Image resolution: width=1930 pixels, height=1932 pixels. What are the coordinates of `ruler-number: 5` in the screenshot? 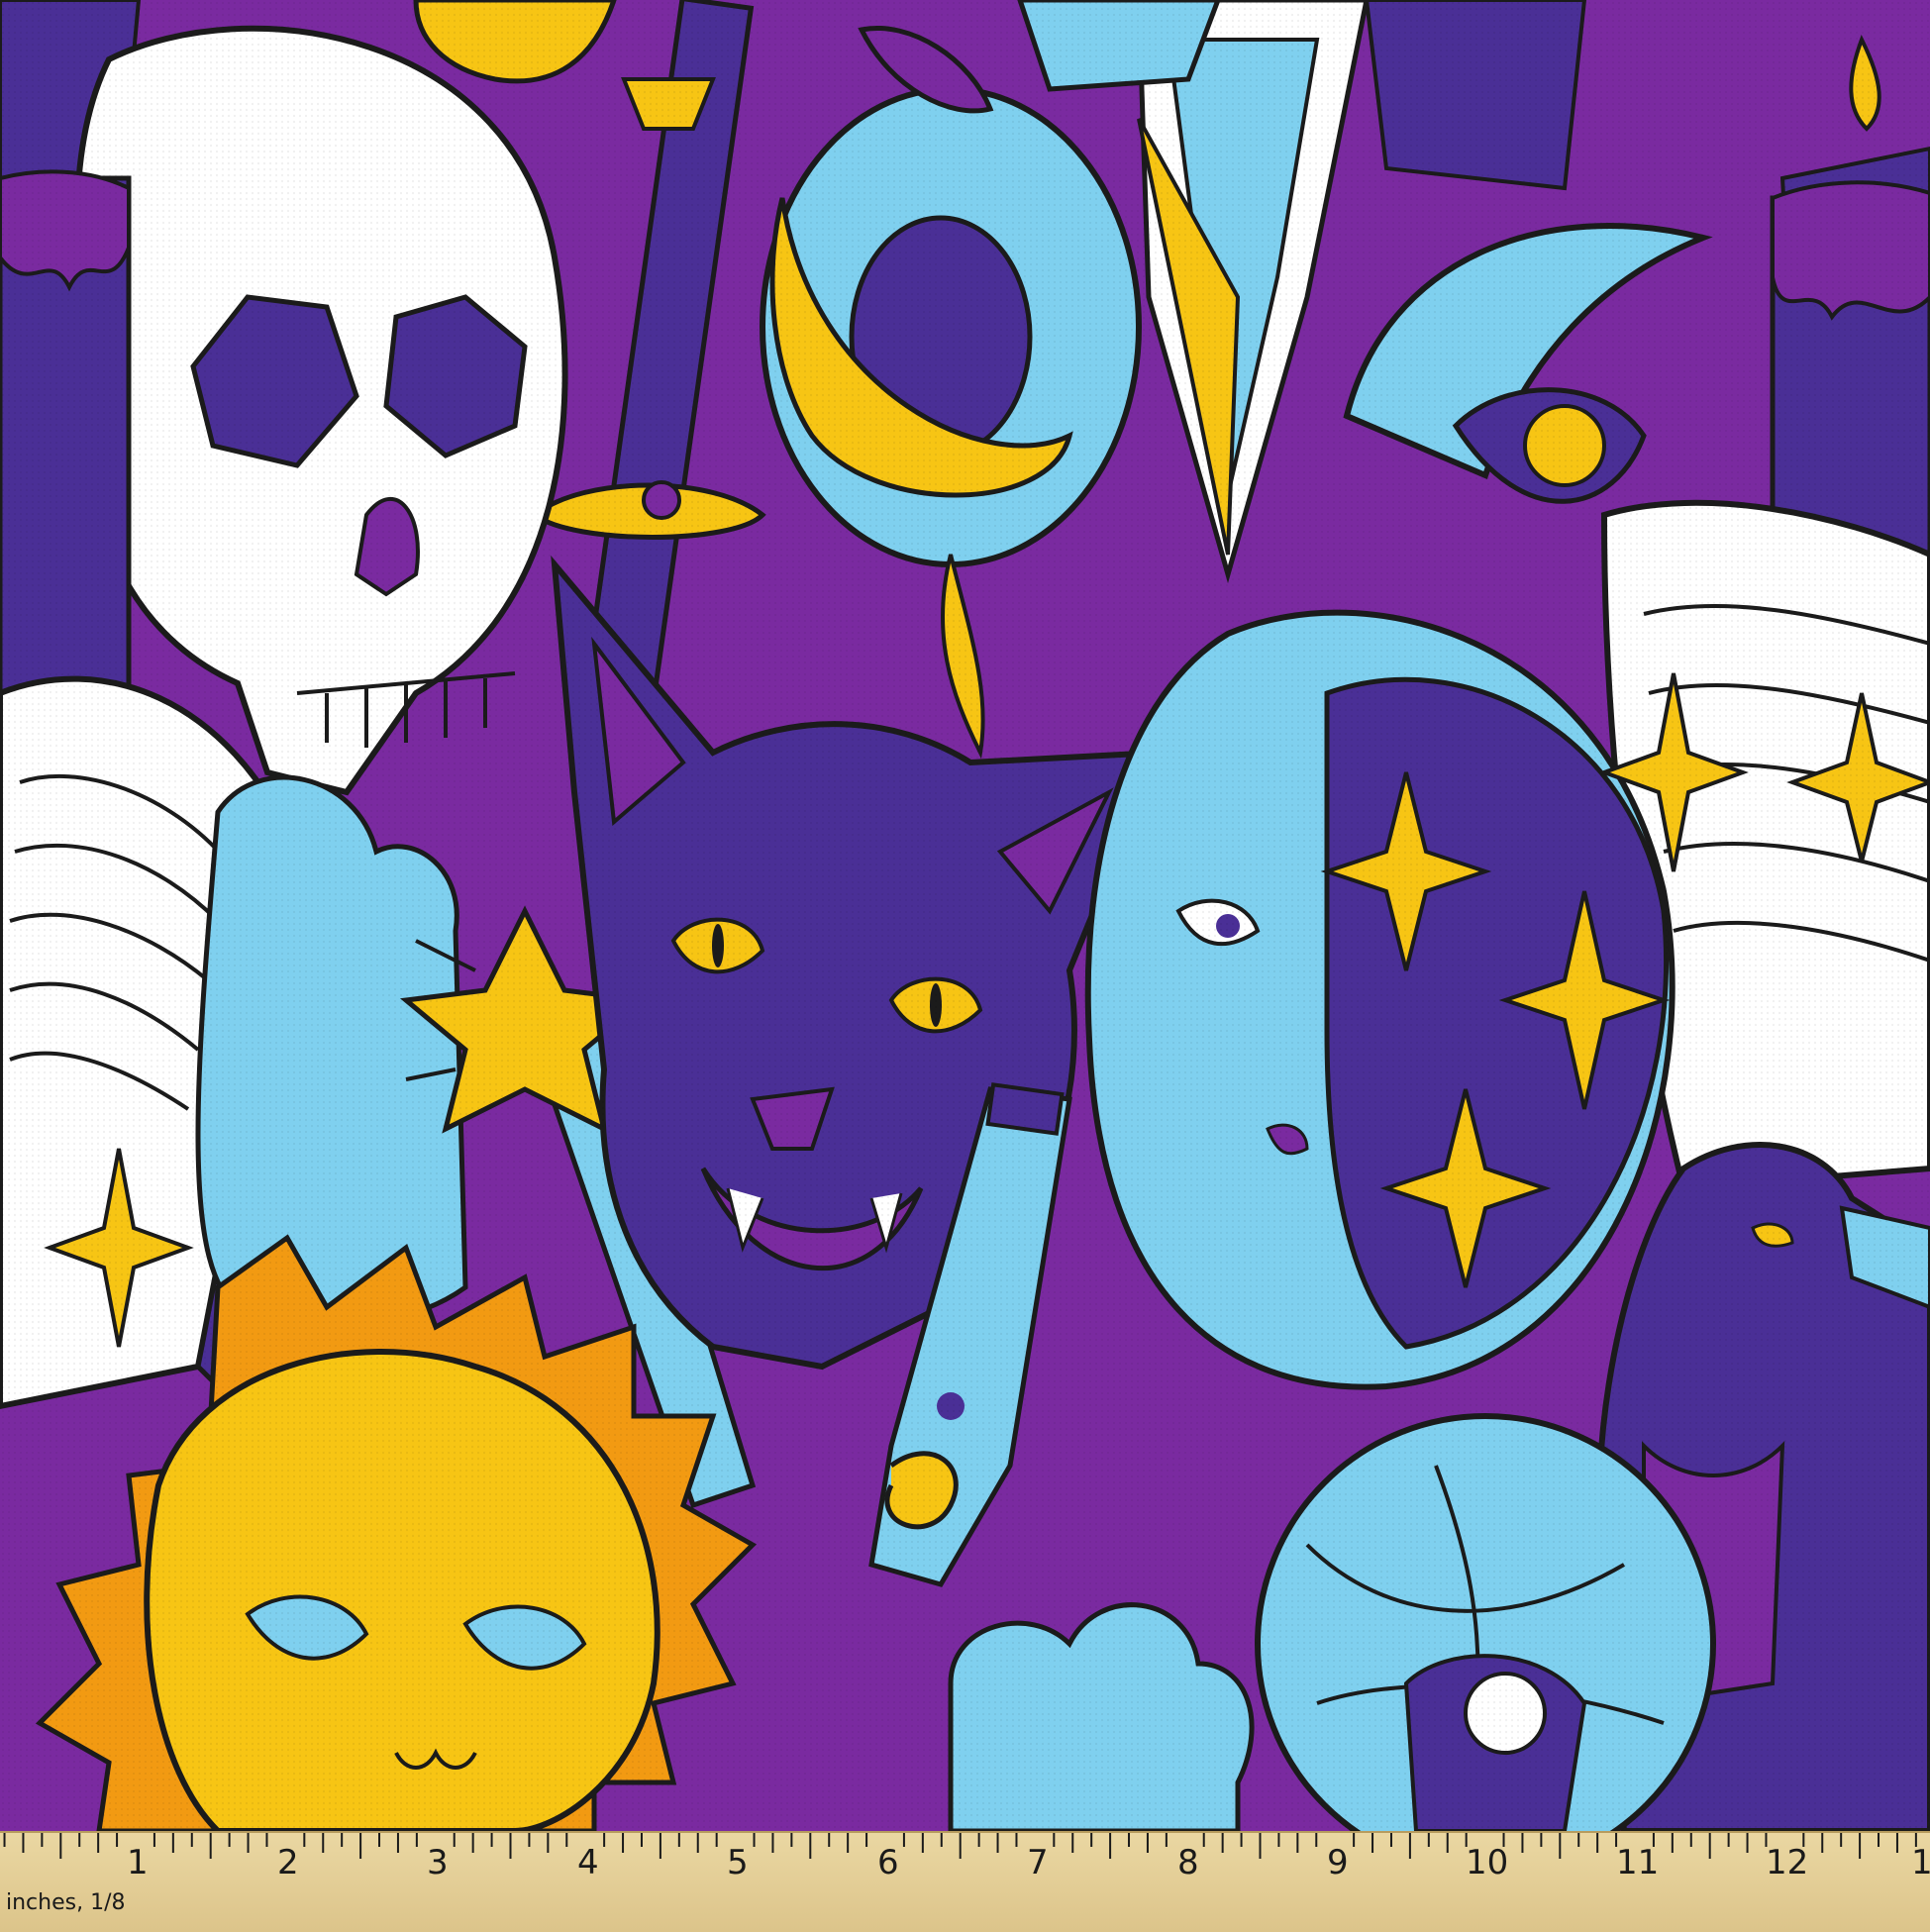 It's located at (738, 1862).